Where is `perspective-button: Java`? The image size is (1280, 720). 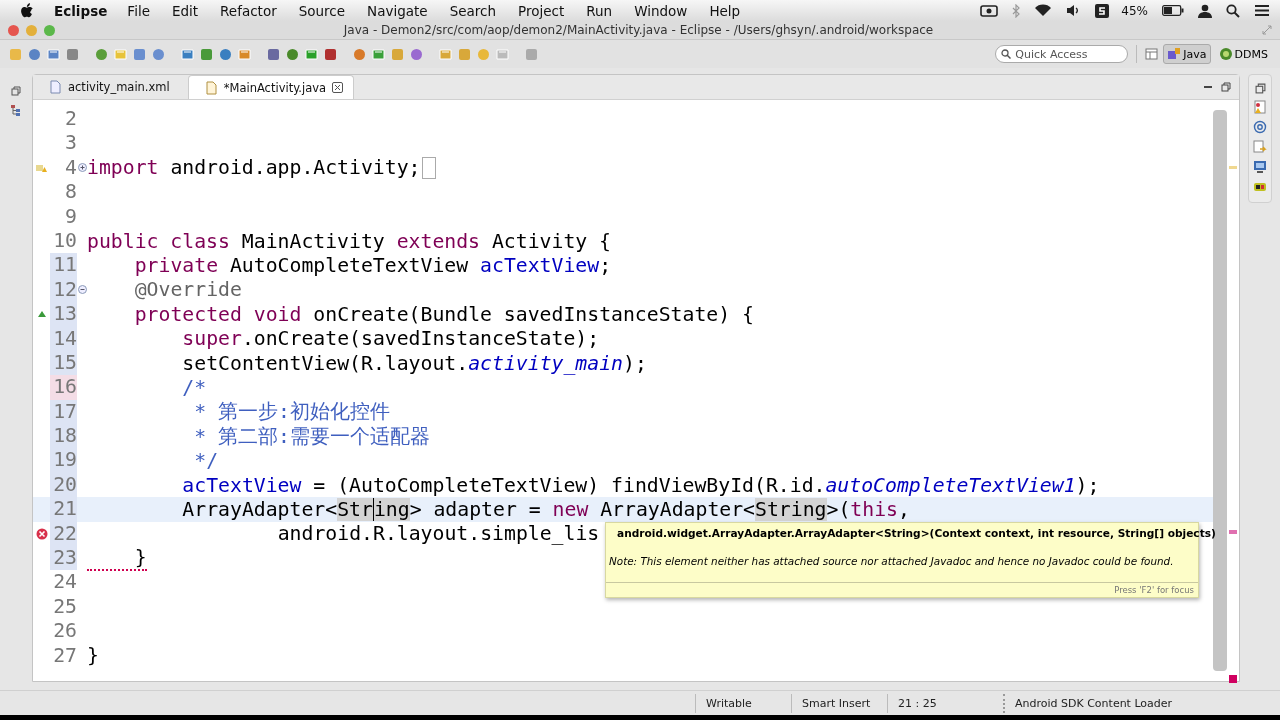
perspective-button: Java is located at coordinates (1187, 54).